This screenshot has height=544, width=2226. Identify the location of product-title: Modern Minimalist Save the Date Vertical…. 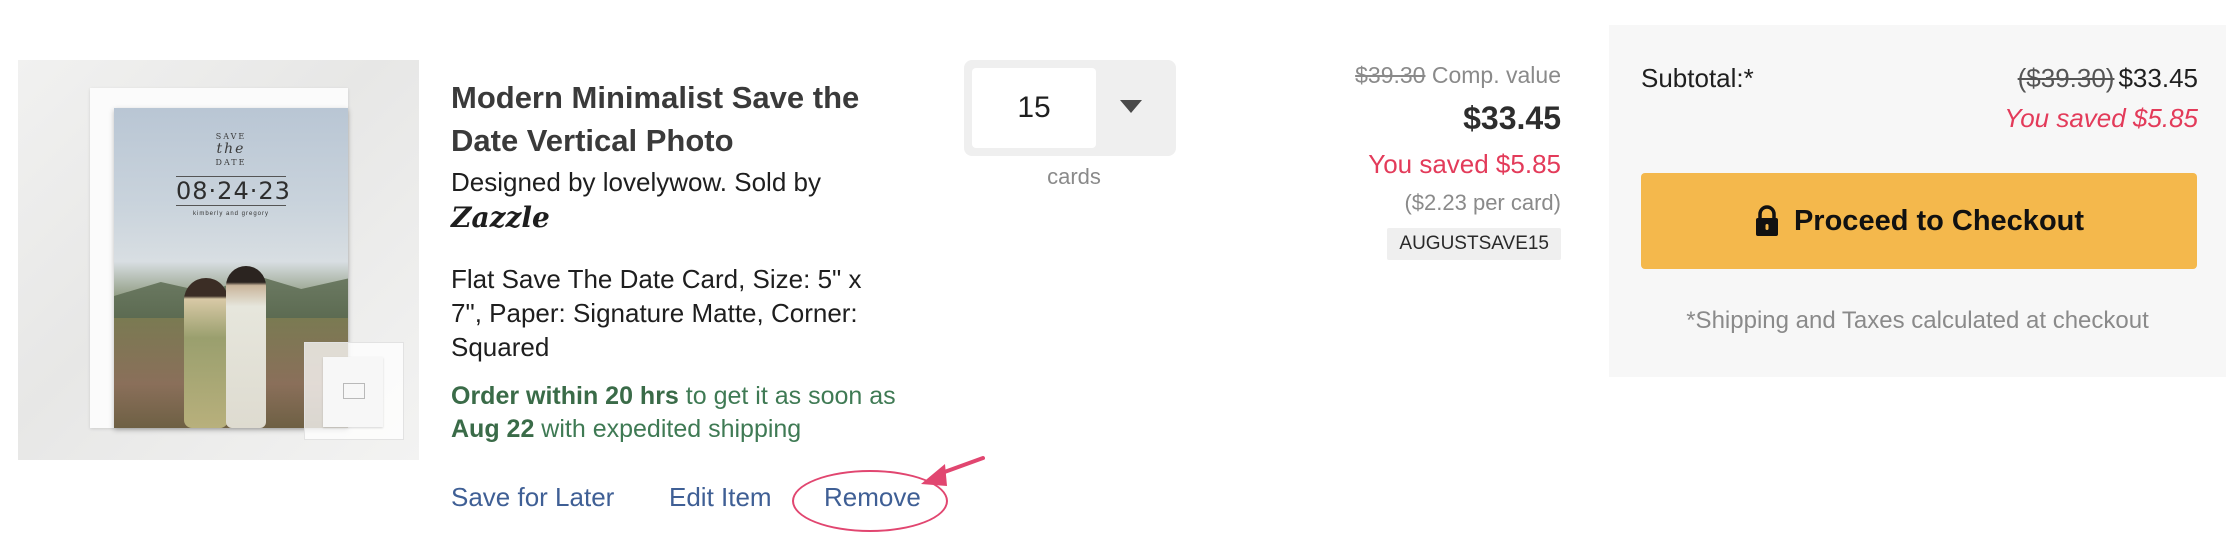
(671, 119).